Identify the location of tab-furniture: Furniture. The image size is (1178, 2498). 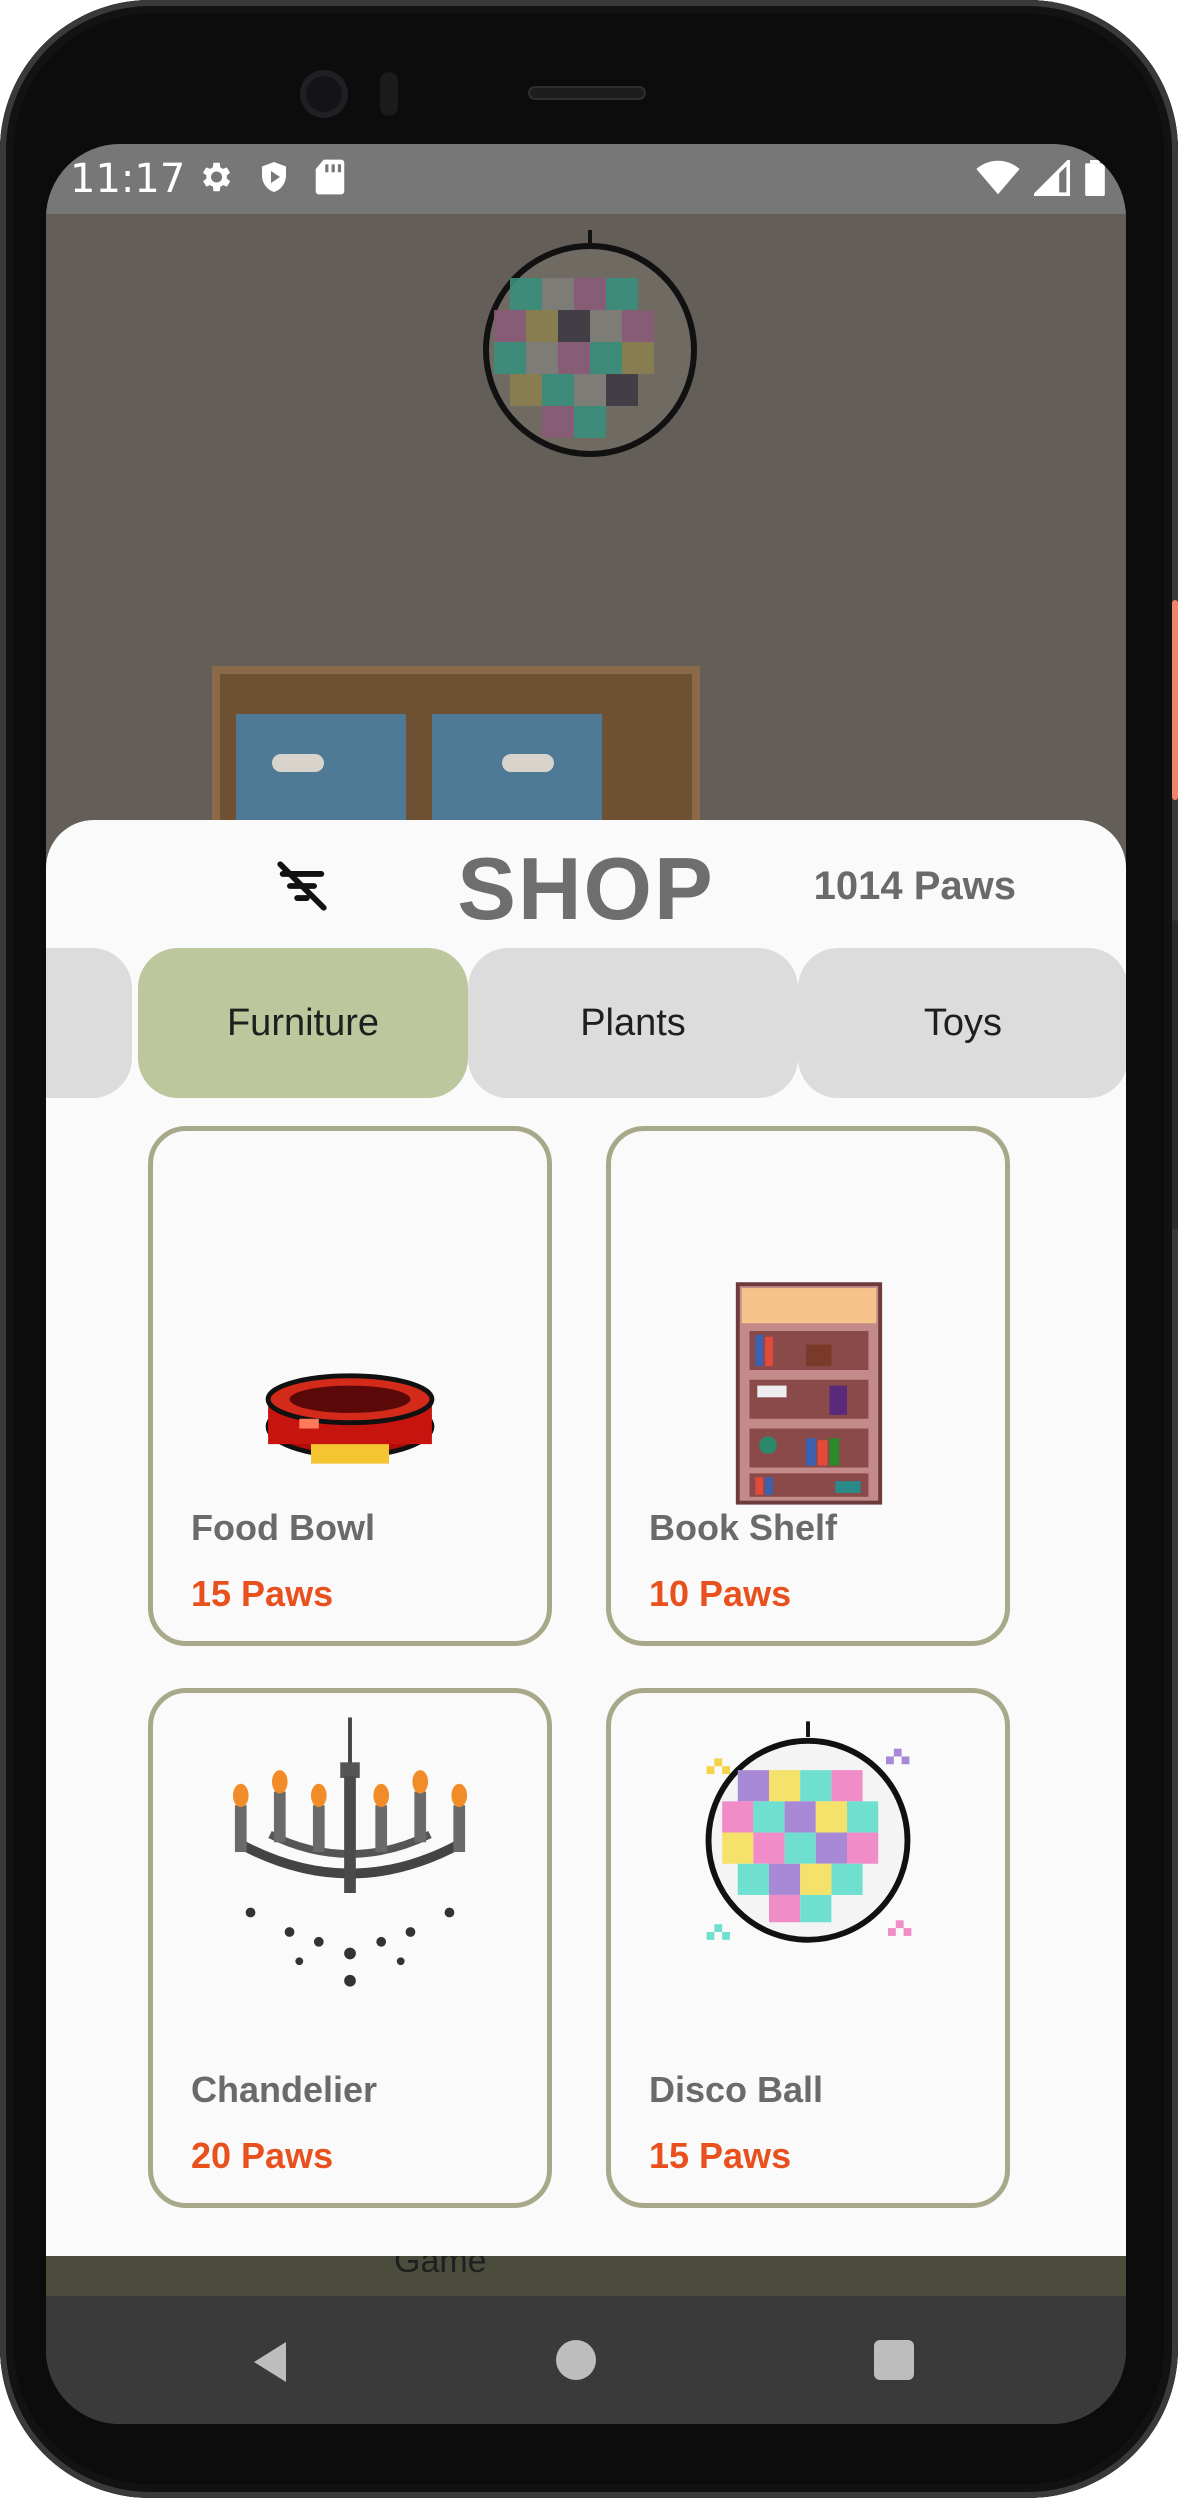
(303, 1023).